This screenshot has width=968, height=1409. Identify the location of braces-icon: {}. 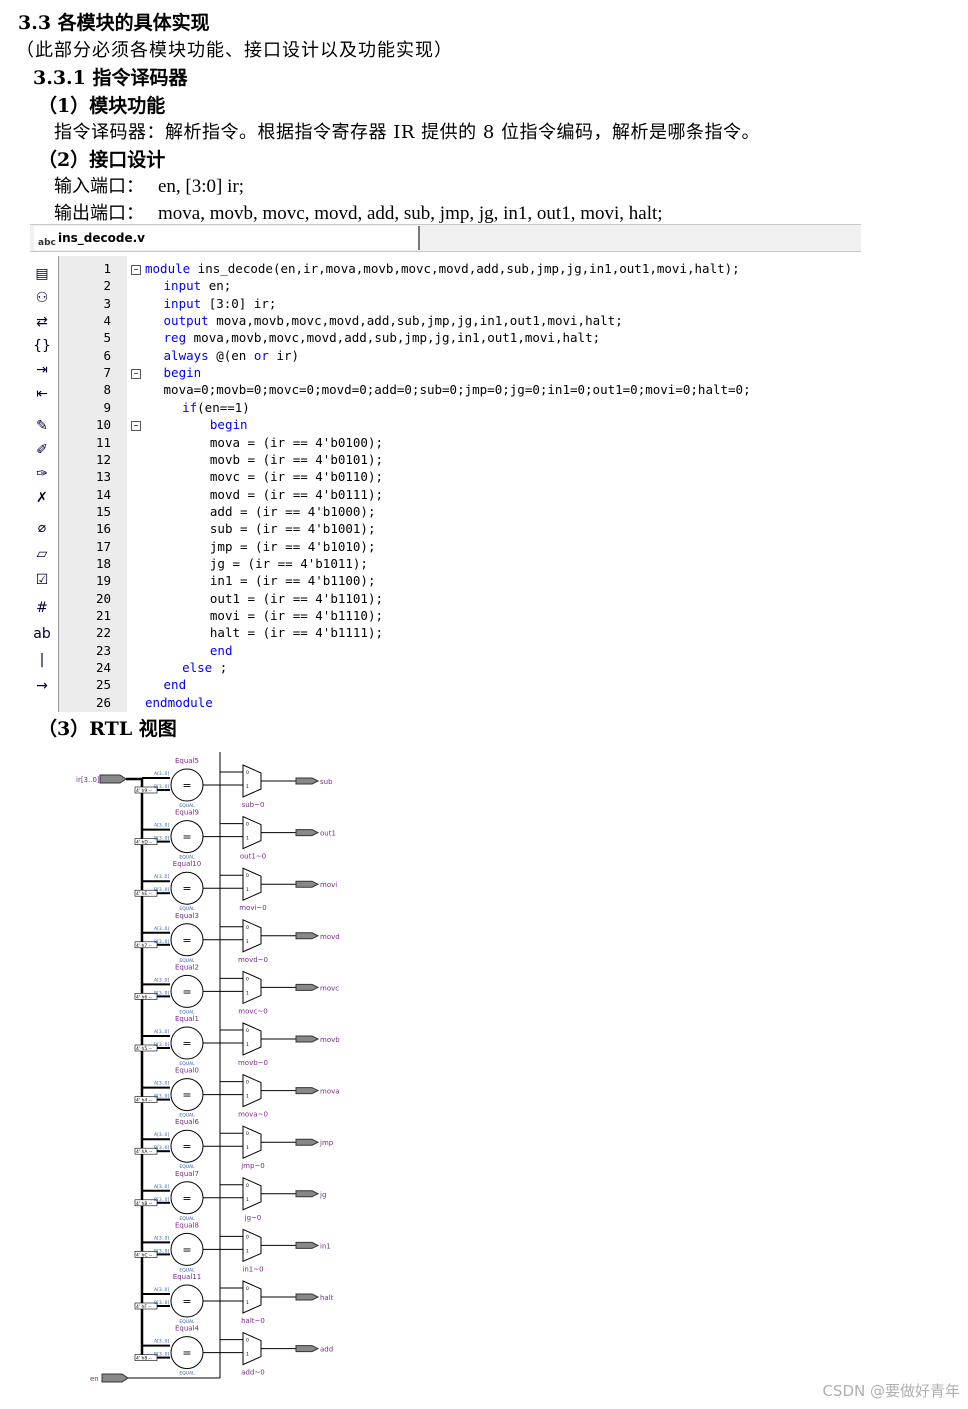
(42, 346).